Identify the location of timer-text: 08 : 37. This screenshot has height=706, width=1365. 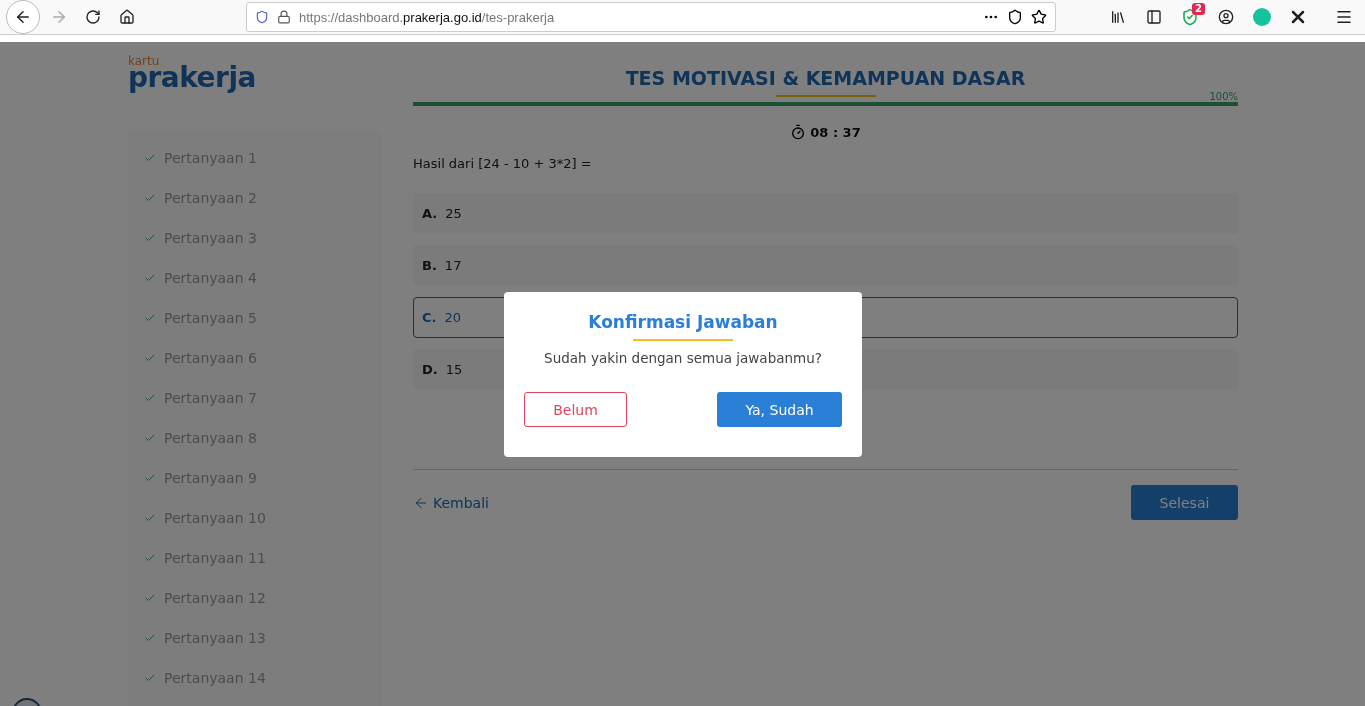
(835, 132).